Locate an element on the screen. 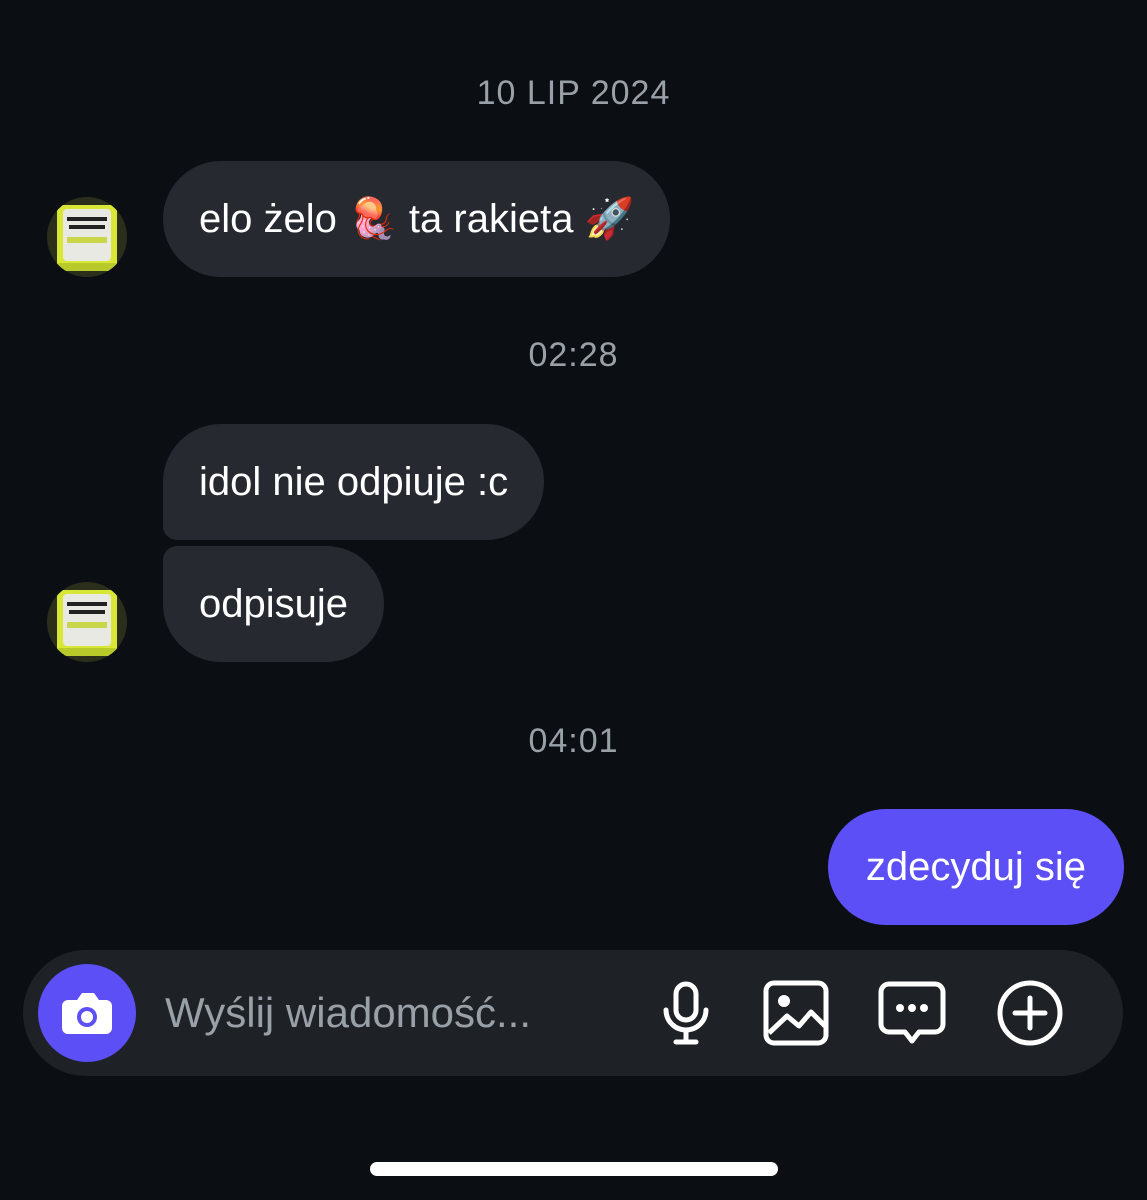 The image size is (1147, 1200). camera-button is located at coordinates (87, 1013).